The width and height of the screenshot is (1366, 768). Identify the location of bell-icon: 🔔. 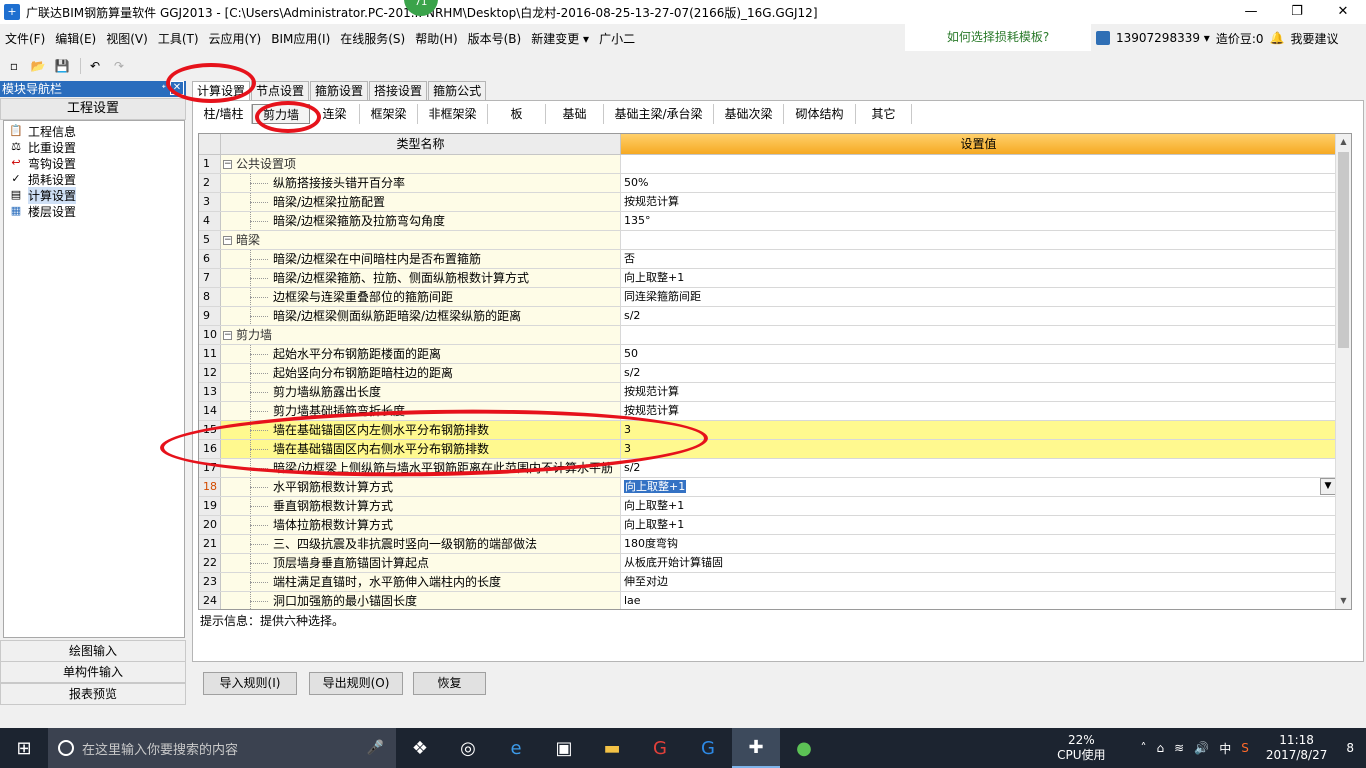
(1277, 38).